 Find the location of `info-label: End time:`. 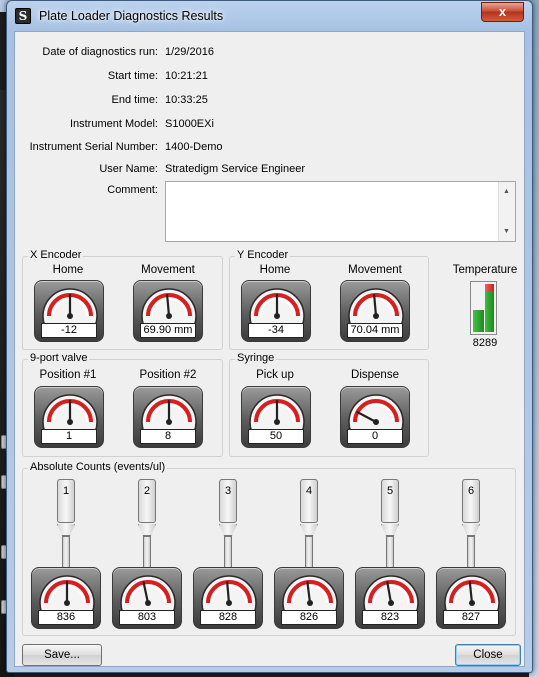

info-label: End time: is located at coordinates (134, 100).